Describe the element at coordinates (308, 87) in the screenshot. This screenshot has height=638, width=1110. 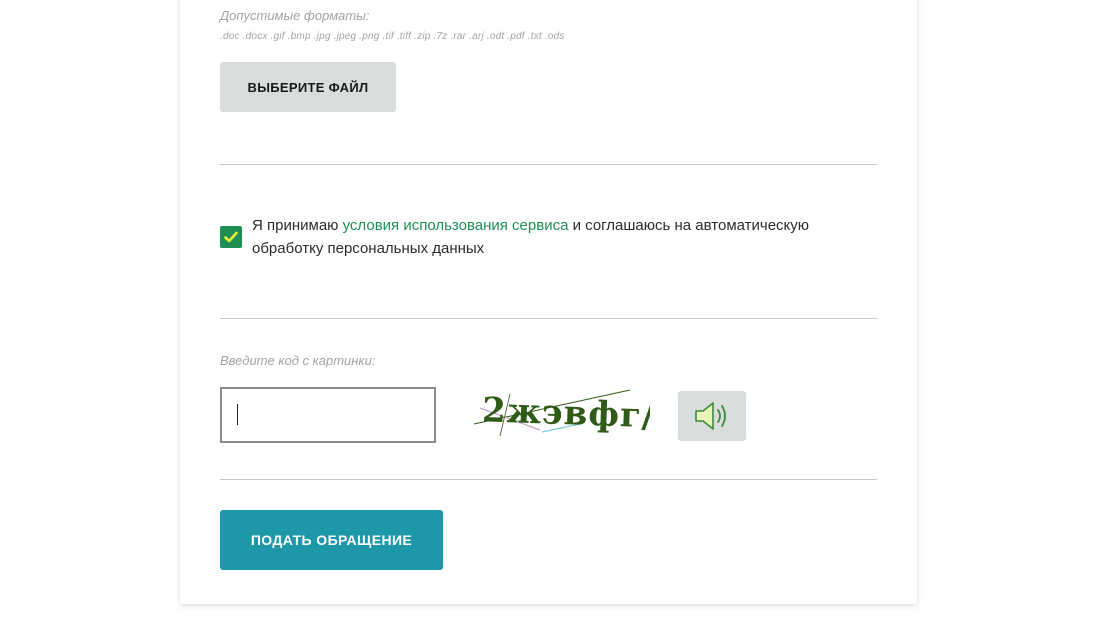
I see `choose-file-button: ВЫБЕРИТЕ ФАЙЛ` at that location.